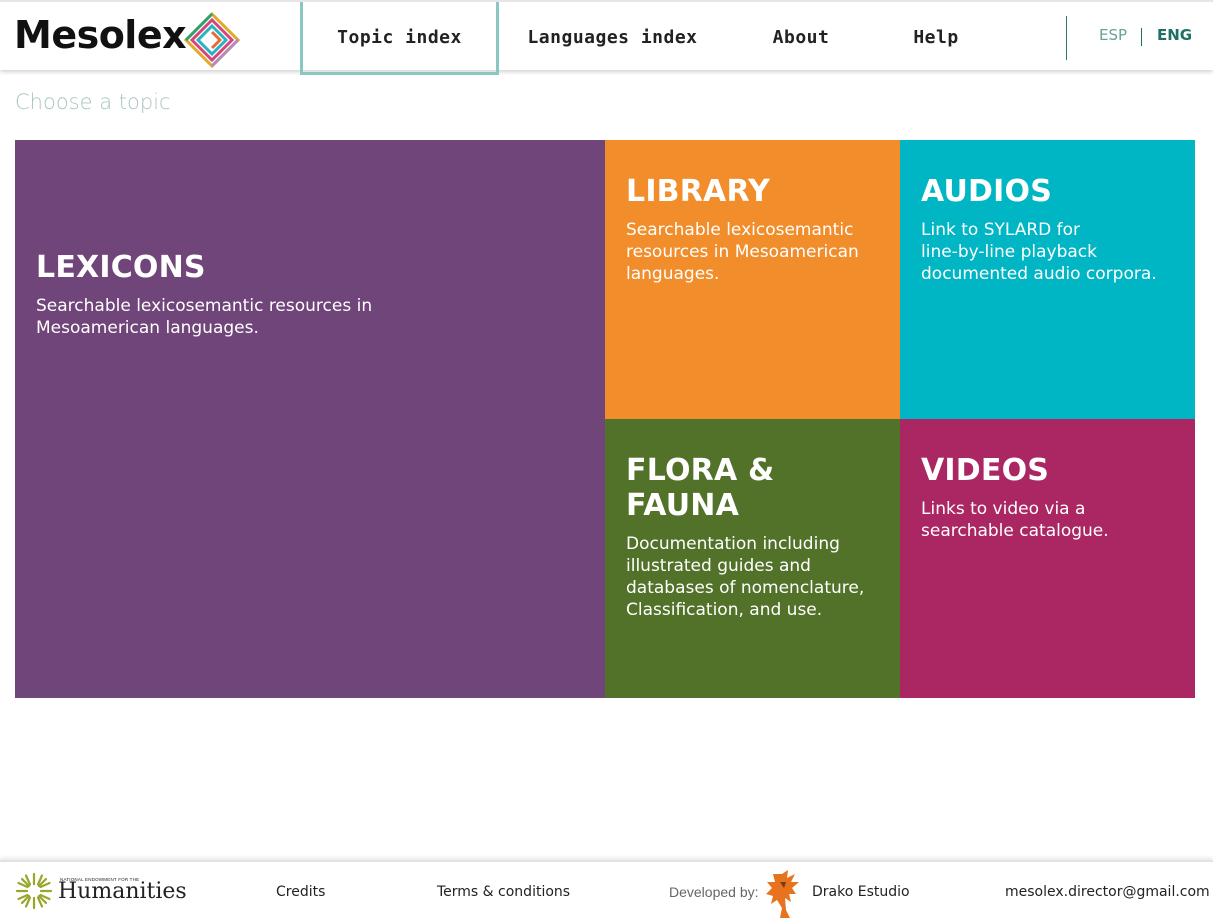  What do you see at coordinates (121, 267) in the screenshot?
I see `tile-title: LEXICONS` at bounding box center [121, 267].